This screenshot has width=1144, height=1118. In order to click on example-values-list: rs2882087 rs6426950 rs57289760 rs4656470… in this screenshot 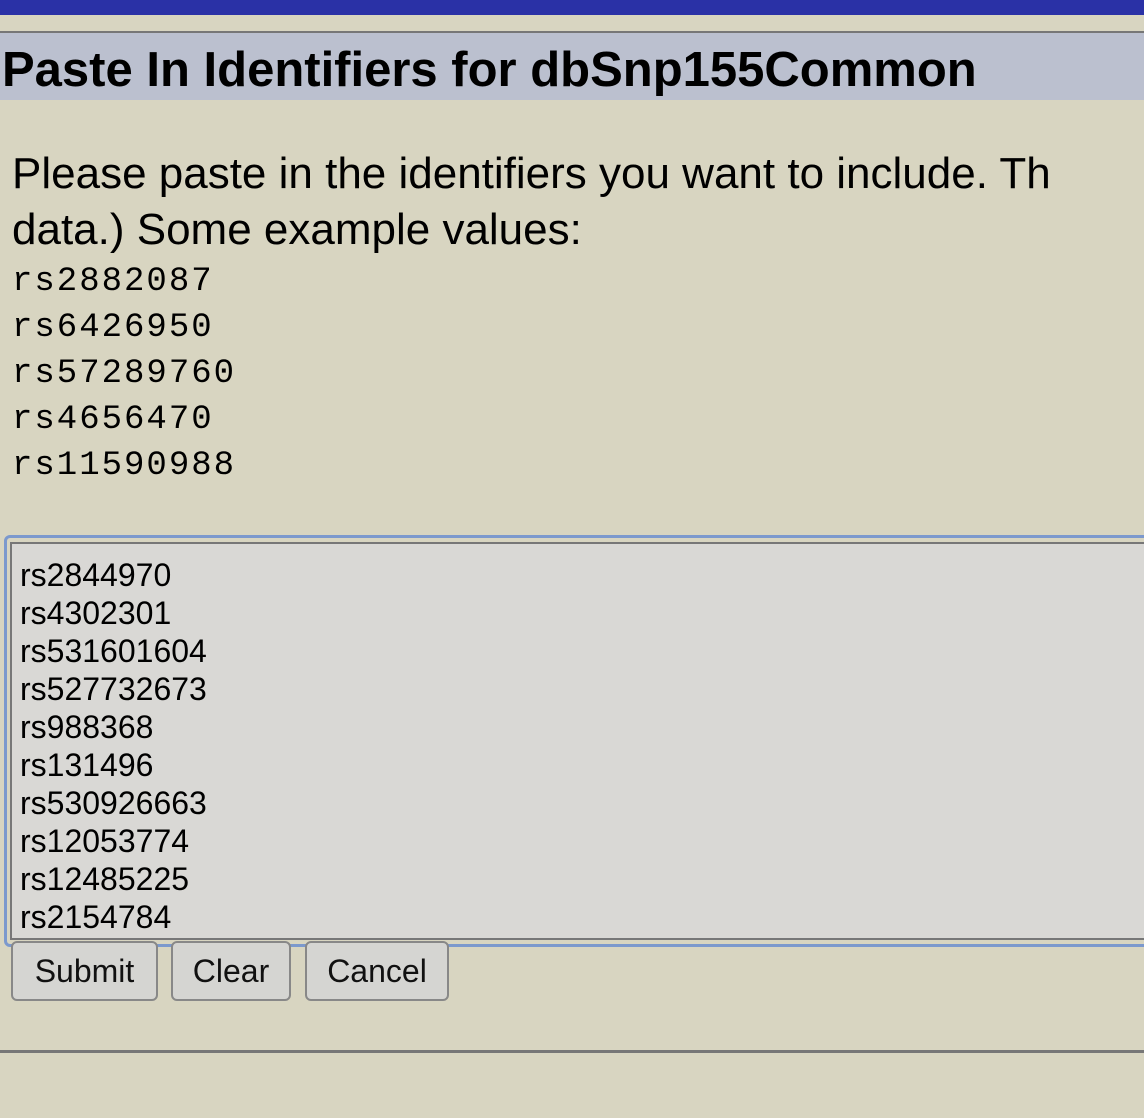, I will do `click(124, 374)`.